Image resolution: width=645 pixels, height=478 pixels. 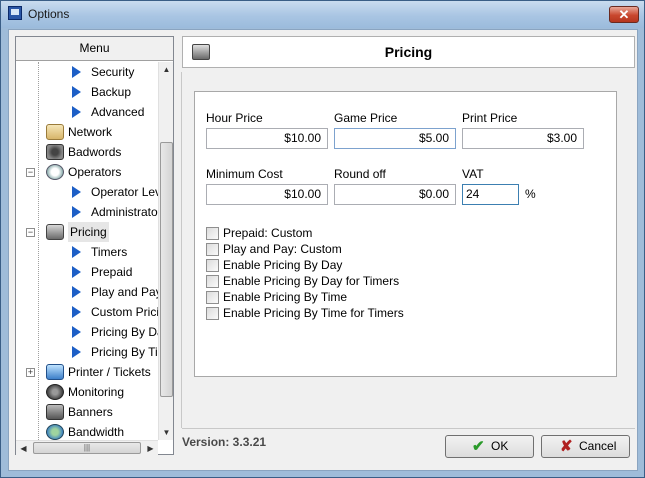 I want to click on menu-vertical-scrollbar: ▲ ▼, so click(x=165, y=251).